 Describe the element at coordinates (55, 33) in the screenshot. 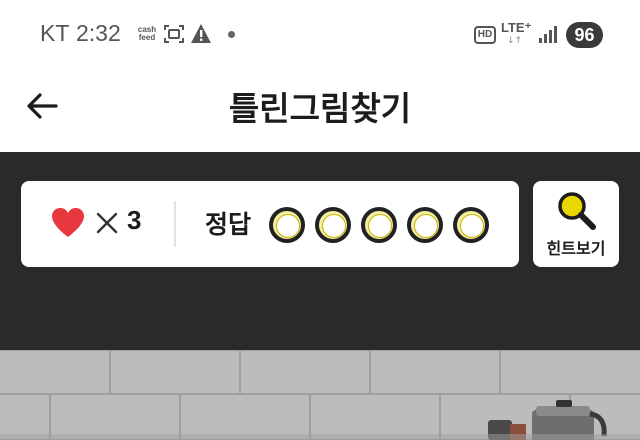

I see `carrier-label: KT` at that location.